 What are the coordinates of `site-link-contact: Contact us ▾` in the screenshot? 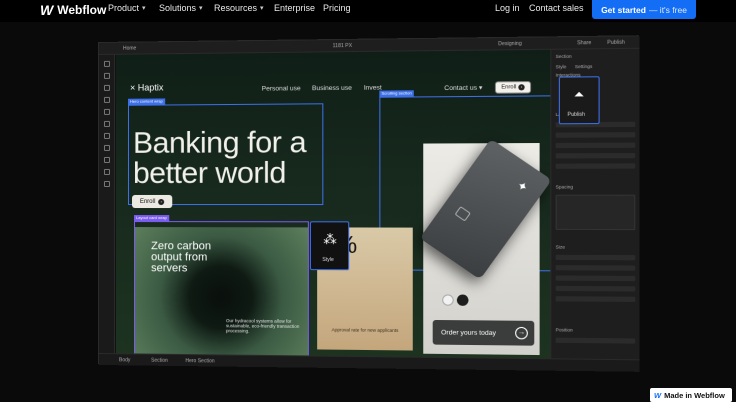 It's located at (463, 88).